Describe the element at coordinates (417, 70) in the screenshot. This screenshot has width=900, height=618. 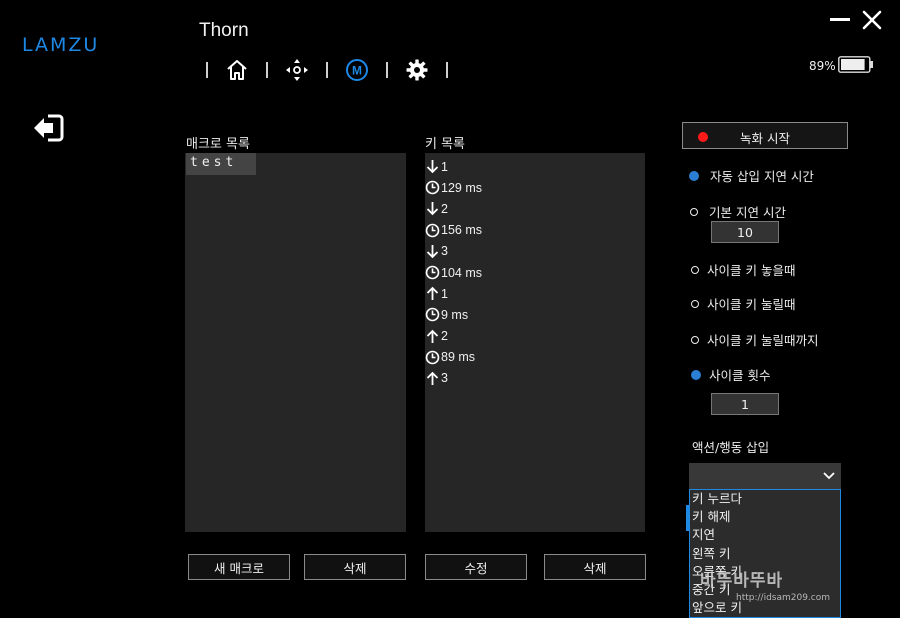
I see `gear-icon` at that location.